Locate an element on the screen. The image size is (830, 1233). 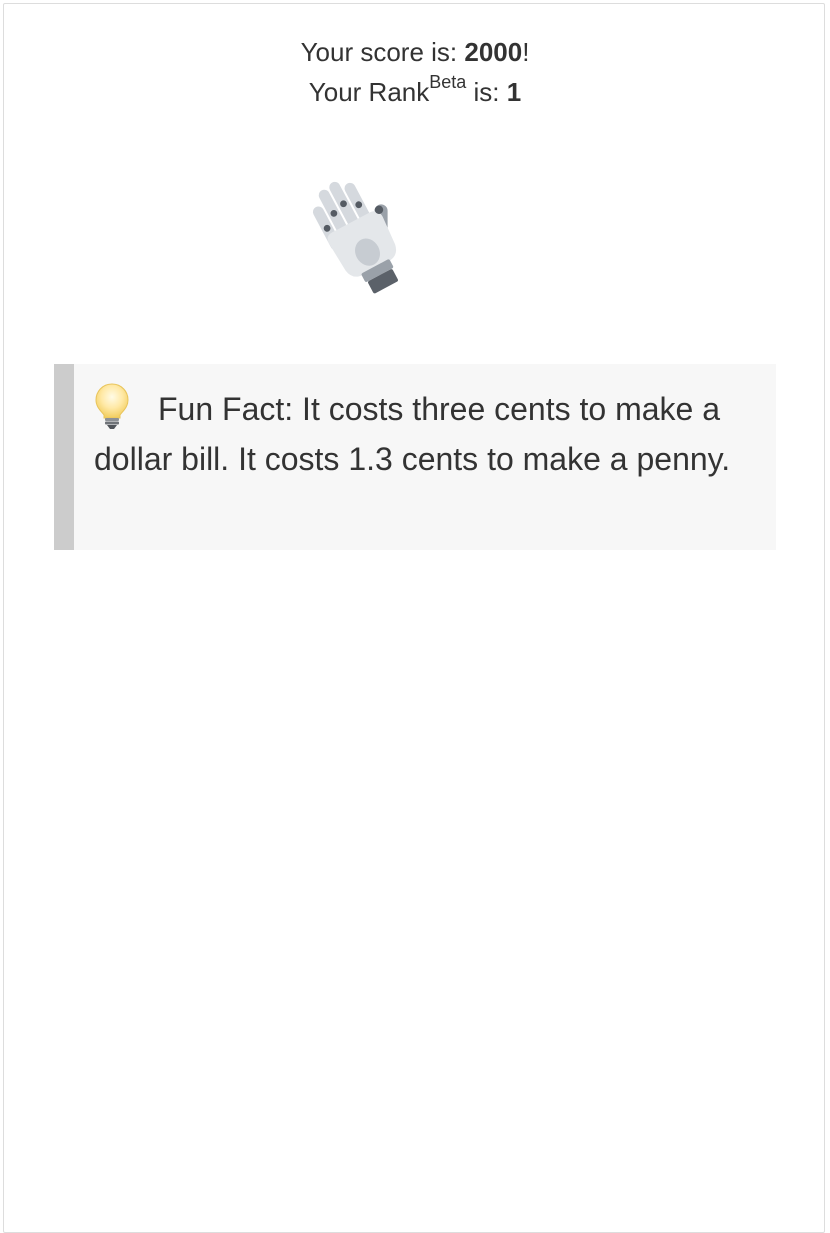
rank-label: Your Rank is located at coordinates (369, 92).